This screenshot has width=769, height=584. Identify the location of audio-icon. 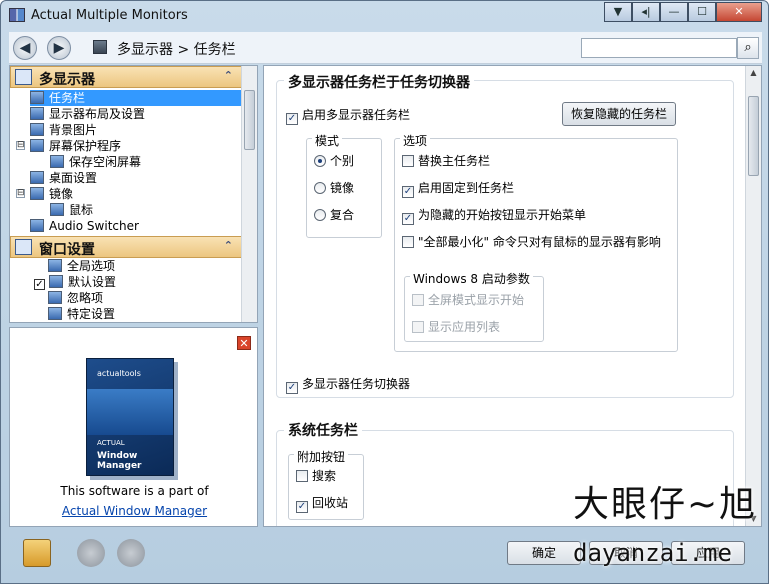
(37, 225).